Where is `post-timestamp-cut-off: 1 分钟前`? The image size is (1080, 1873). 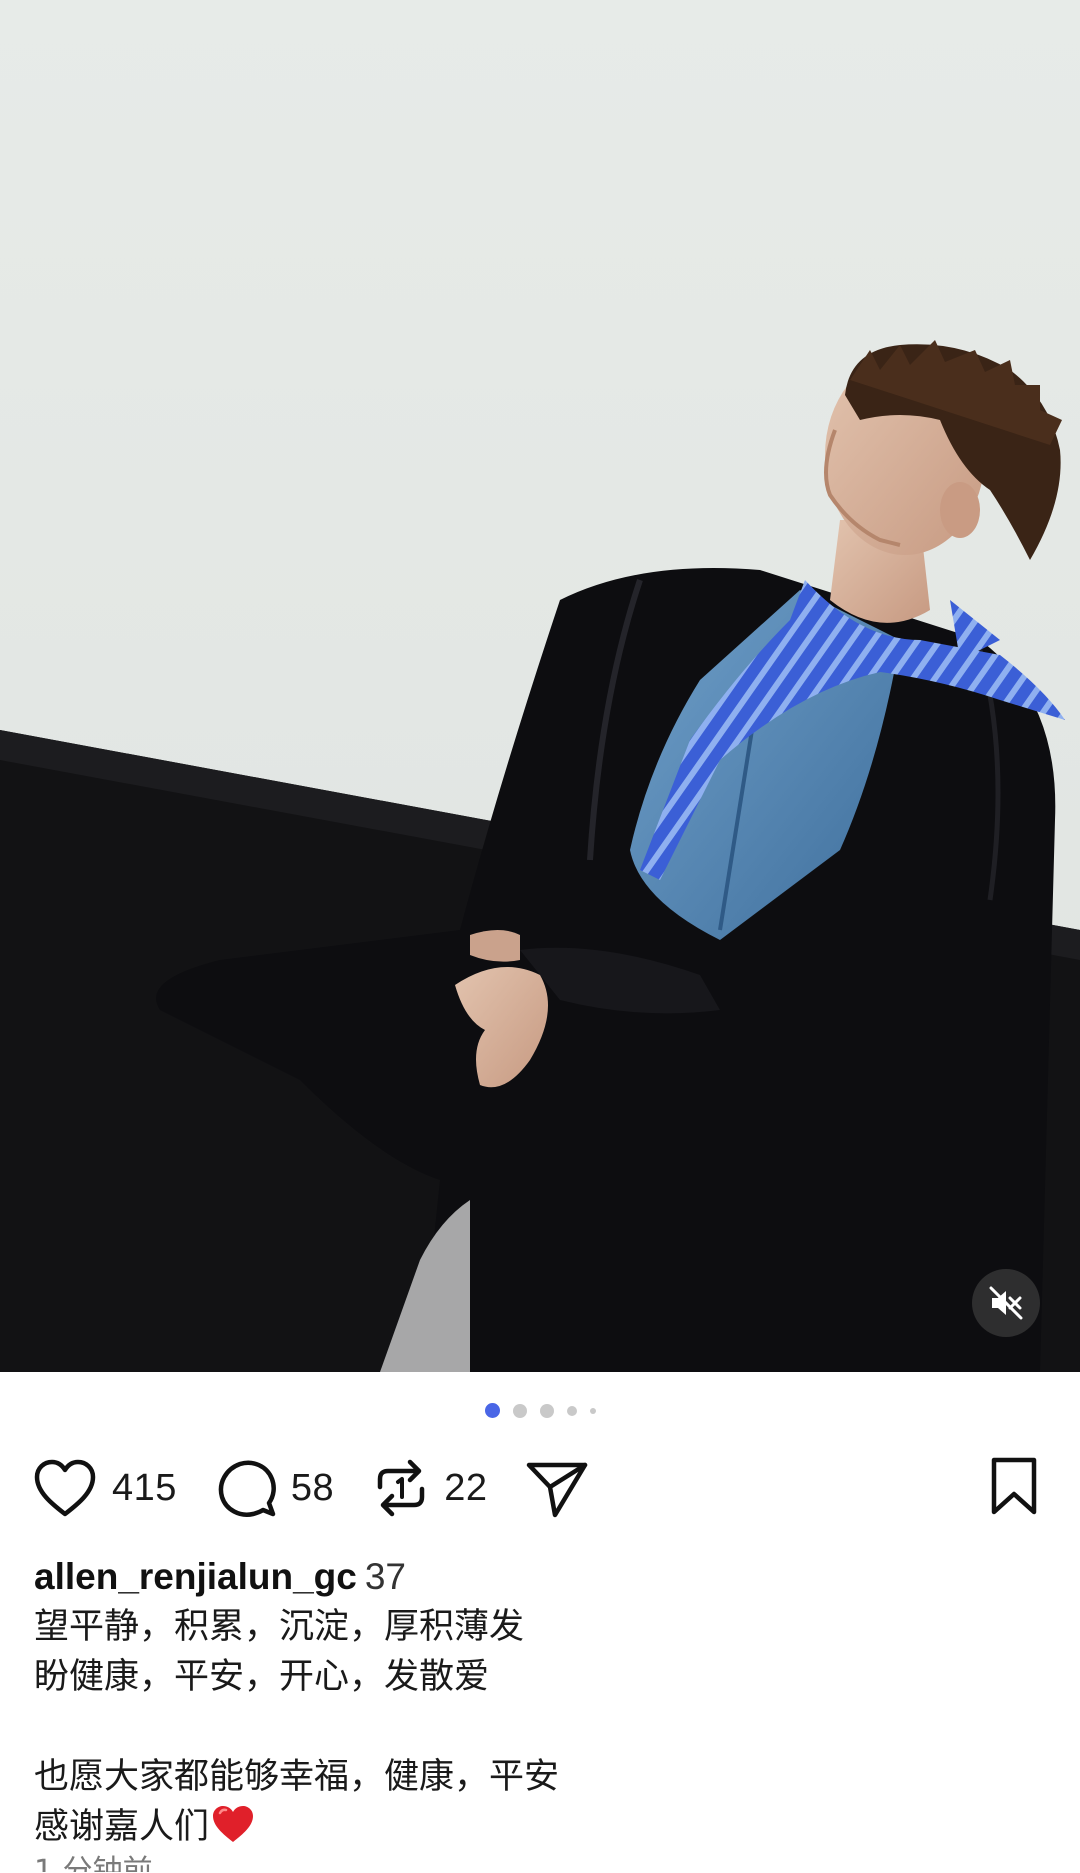
post-timestamp-cut-off: 1 分钟前 is located at coordinates (93, 1863).